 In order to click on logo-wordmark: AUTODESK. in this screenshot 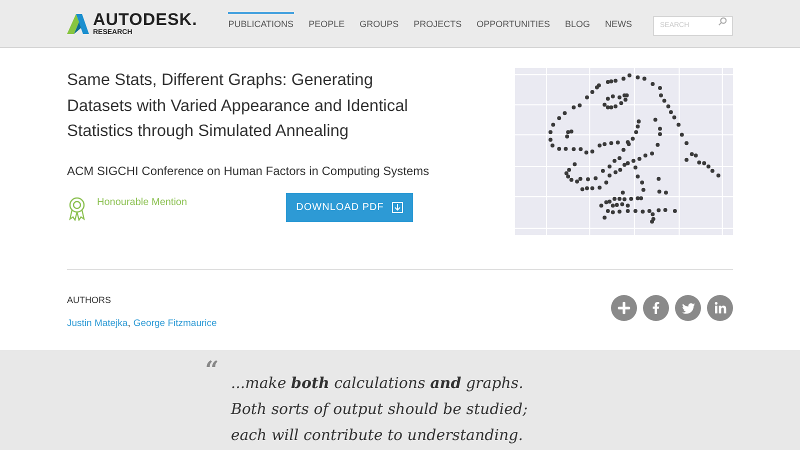, I will do `click(145, 19)`.